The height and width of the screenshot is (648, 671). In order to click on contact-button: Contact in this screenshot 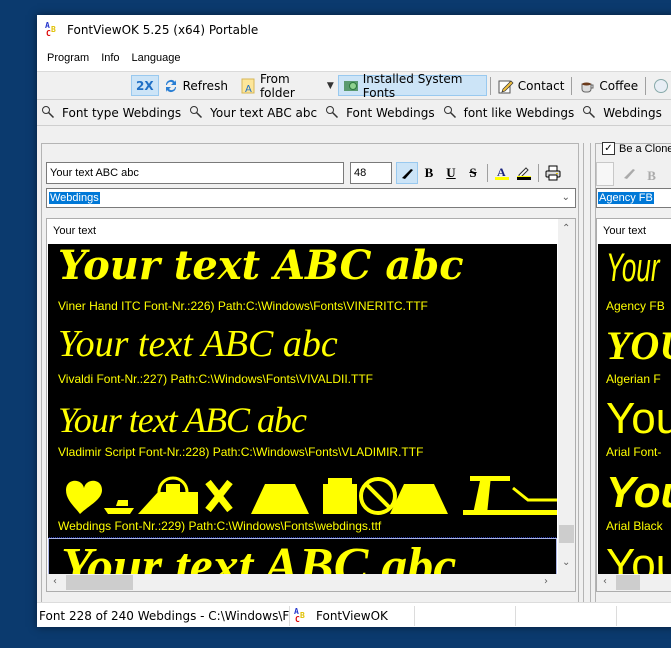, I will do `click(531, 85)`.